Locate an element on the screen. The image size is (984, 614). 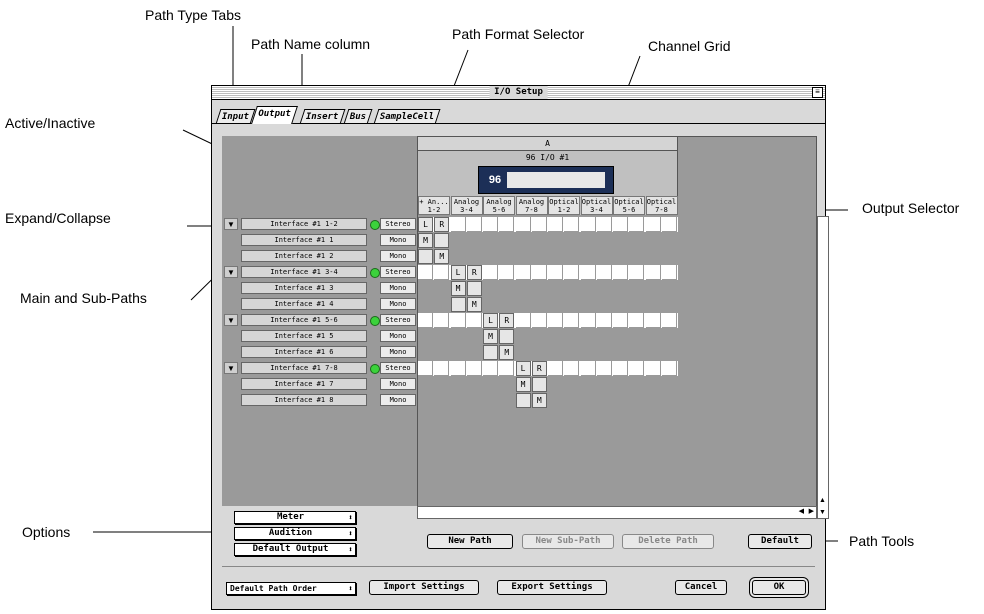
path-name-button: Interface #1 8 is located at coordinates (304, 400).